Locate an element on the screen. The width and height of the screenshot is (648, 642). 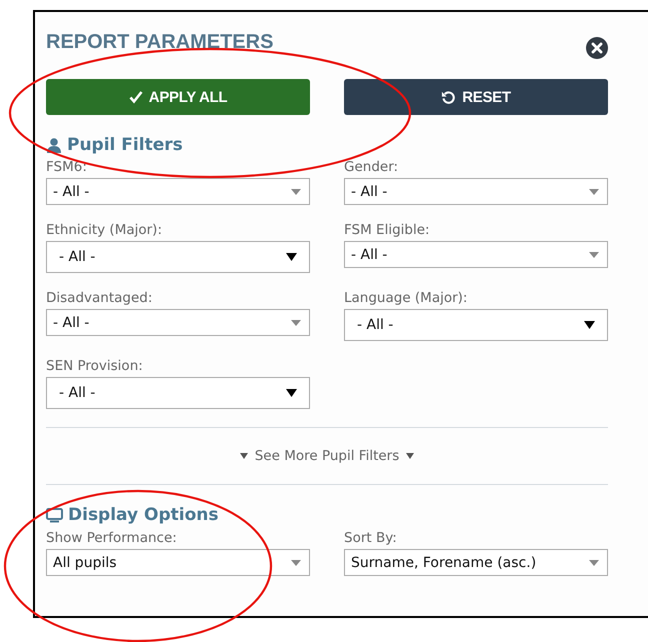
apply-button: APPLY ALL is located at coordinates (178, 97).